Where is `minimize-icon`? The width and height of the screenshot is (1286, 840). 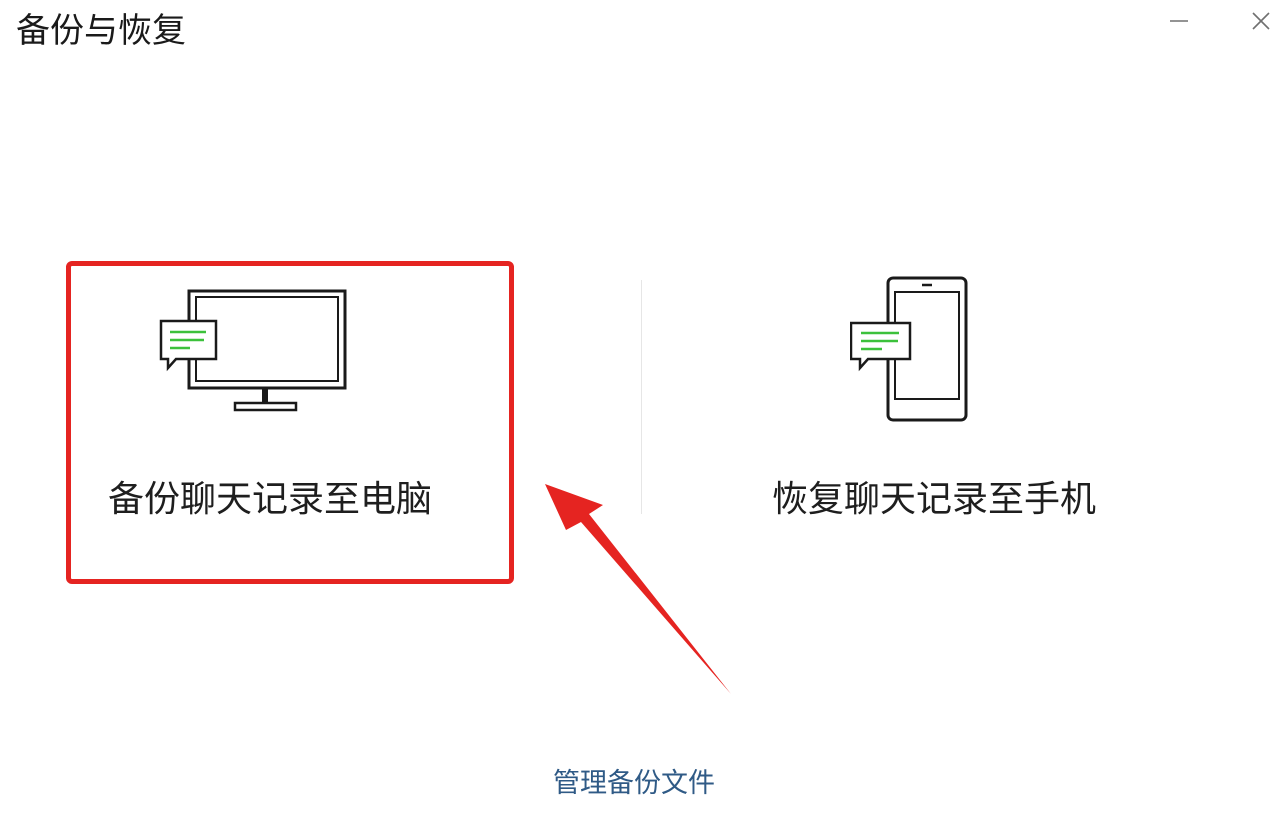
minimize-icon is located at coordinates (1179, 21).